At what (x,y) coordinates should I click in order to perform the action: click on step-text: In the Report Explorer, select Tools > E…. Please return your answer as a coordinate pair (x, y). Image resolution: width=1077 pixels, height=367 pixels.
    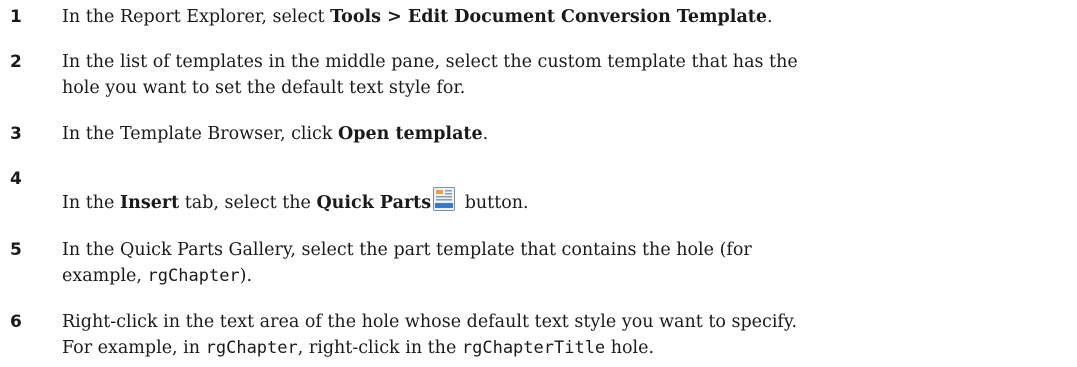
    Looking at the image, I should click on (417, 17).